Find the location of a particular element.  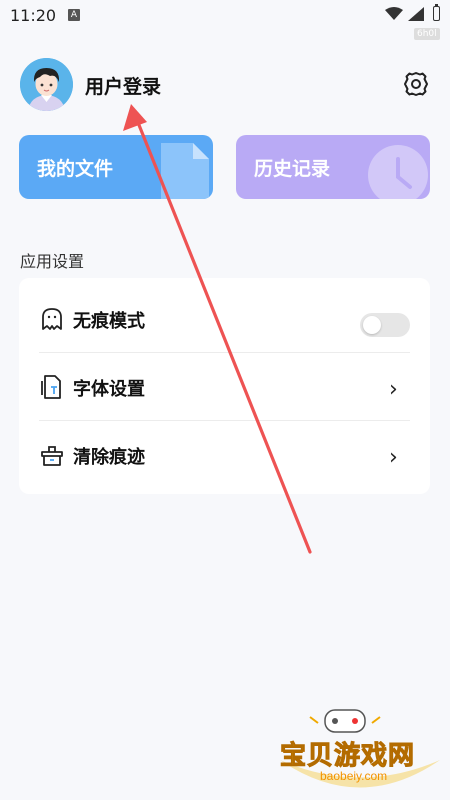

clock-icon is located at coordinates (398, 172).